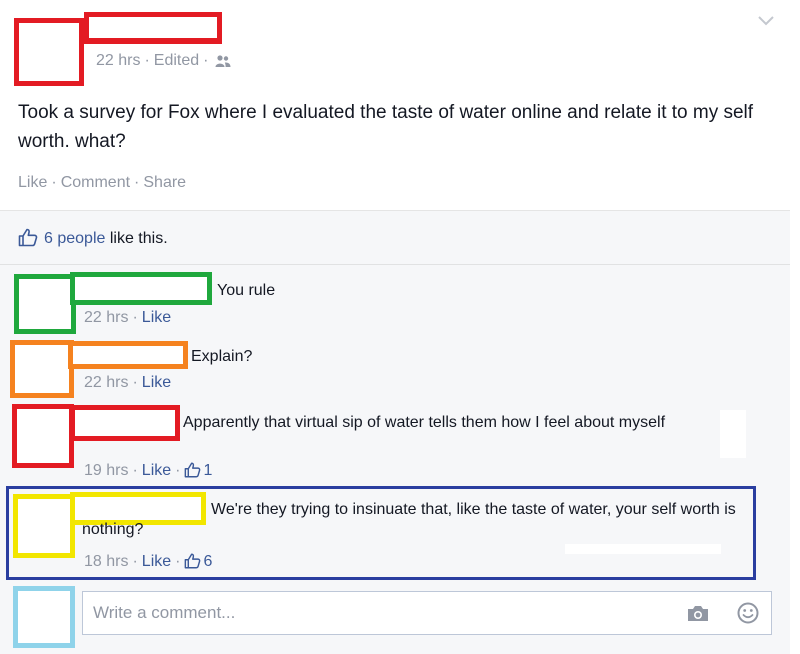 The image size is (800, 654). I want to click on divider, so click(395, 264).